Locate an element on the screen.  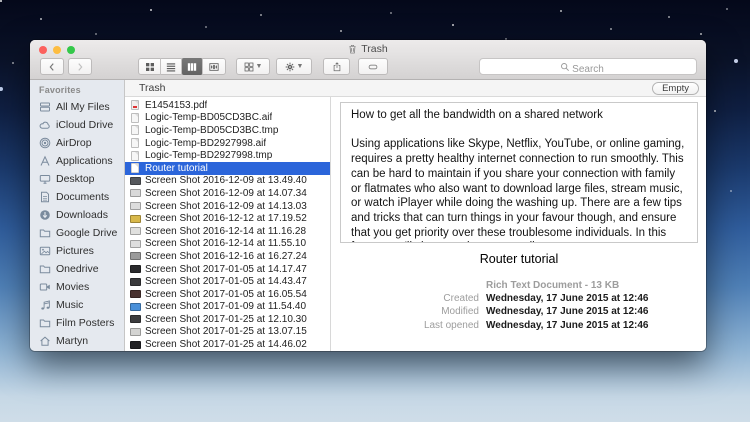
desktop-icon is located at coordinates (45, 179).